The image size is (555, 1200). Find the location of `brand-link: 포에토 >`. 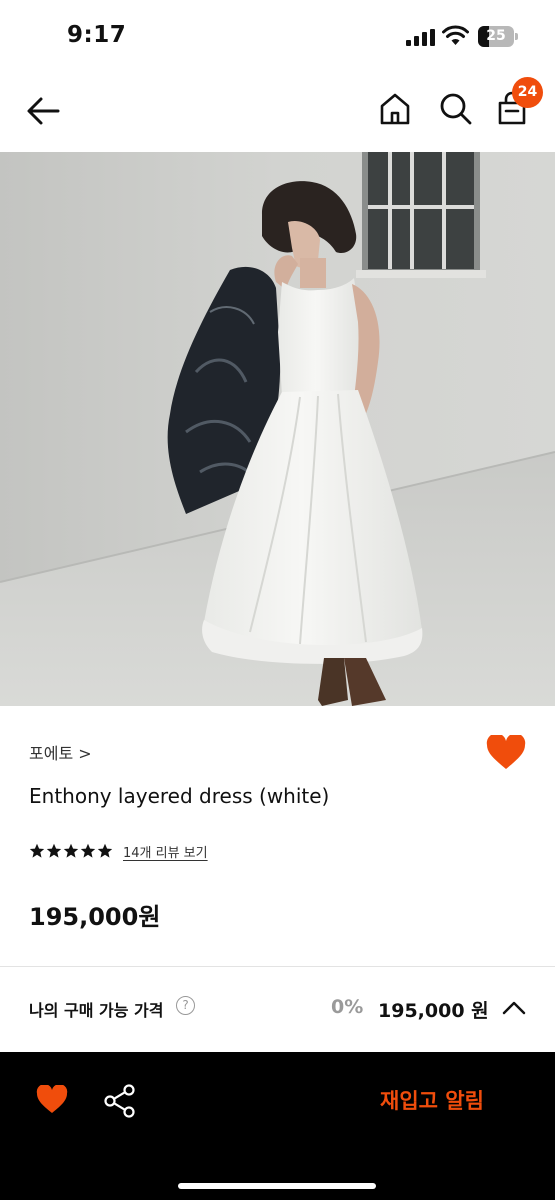

brand-link: 포에토 > is located at coordinates (60, 752).